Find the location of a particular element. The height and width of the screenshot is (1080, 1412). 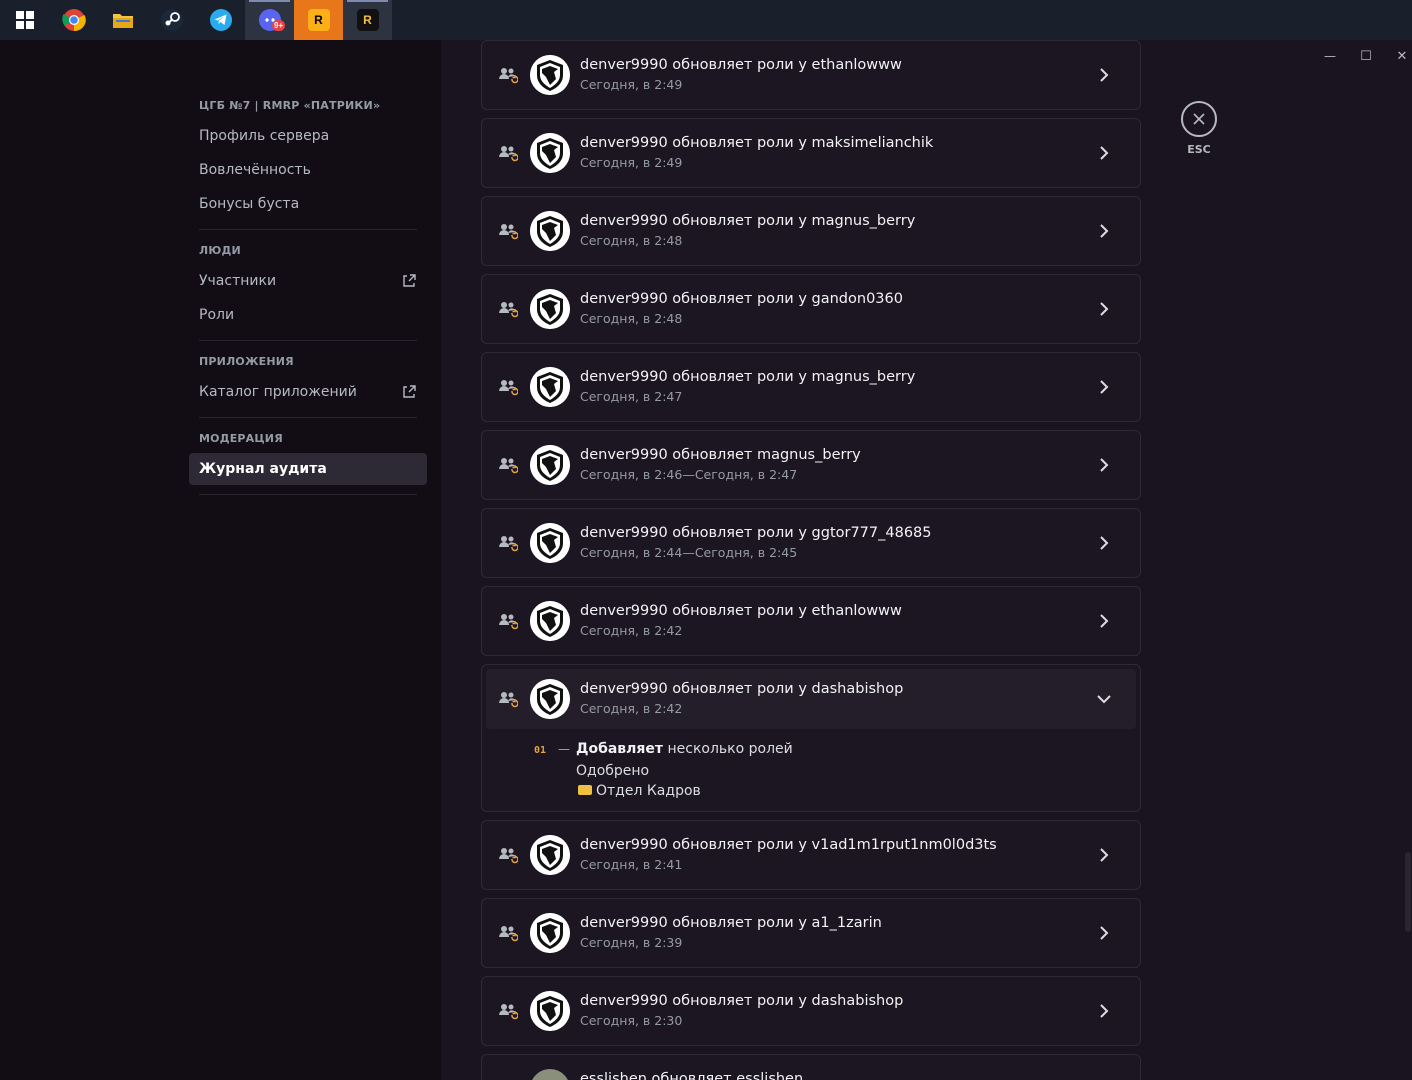

rockstar-taskbar-button: R is located at coordinates (318, 20).